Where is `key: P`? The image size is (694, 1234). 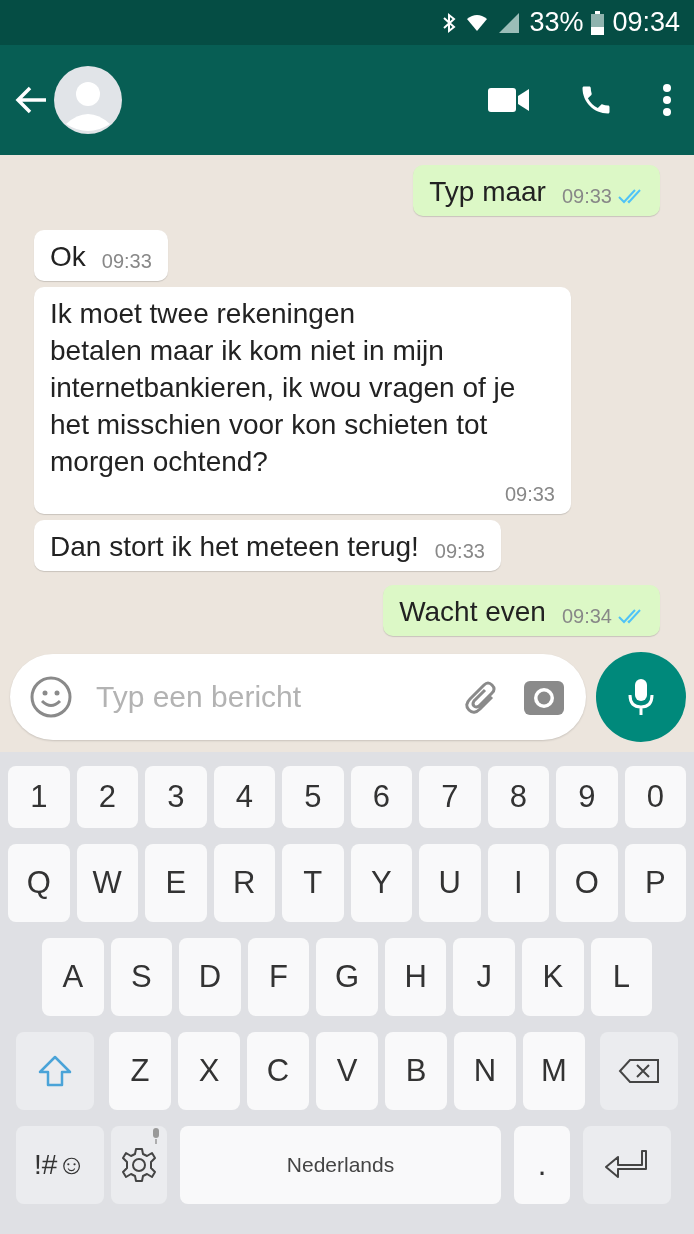 key: P is located at coordinates (655, 883).